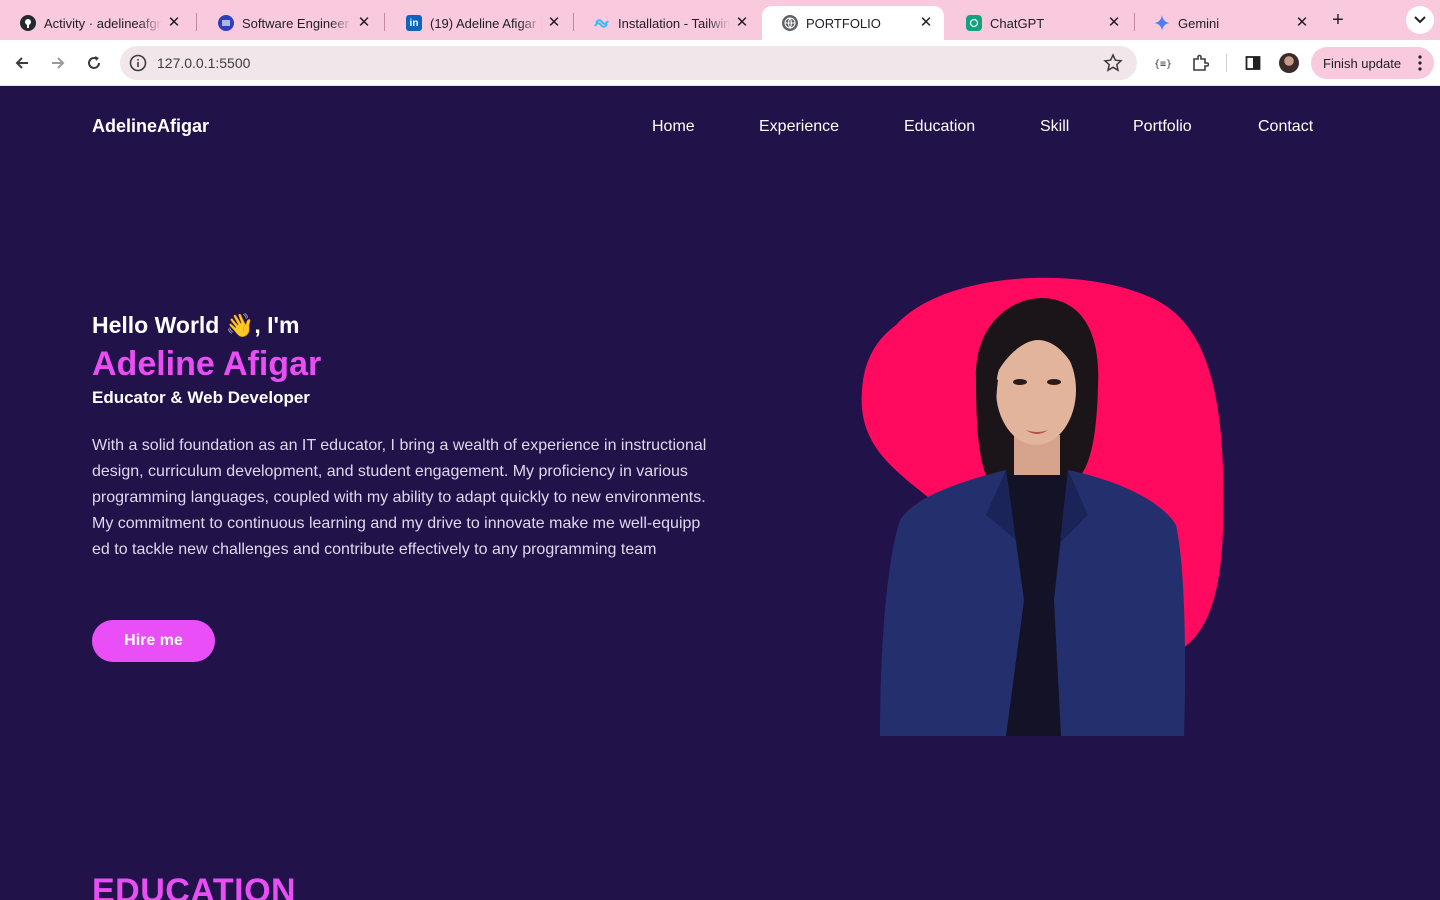  What do you see at coordinates (103, 23) in the screenshot?
I see `tab-title: Activity · adelineafgr` at bounding box center [103, 23].